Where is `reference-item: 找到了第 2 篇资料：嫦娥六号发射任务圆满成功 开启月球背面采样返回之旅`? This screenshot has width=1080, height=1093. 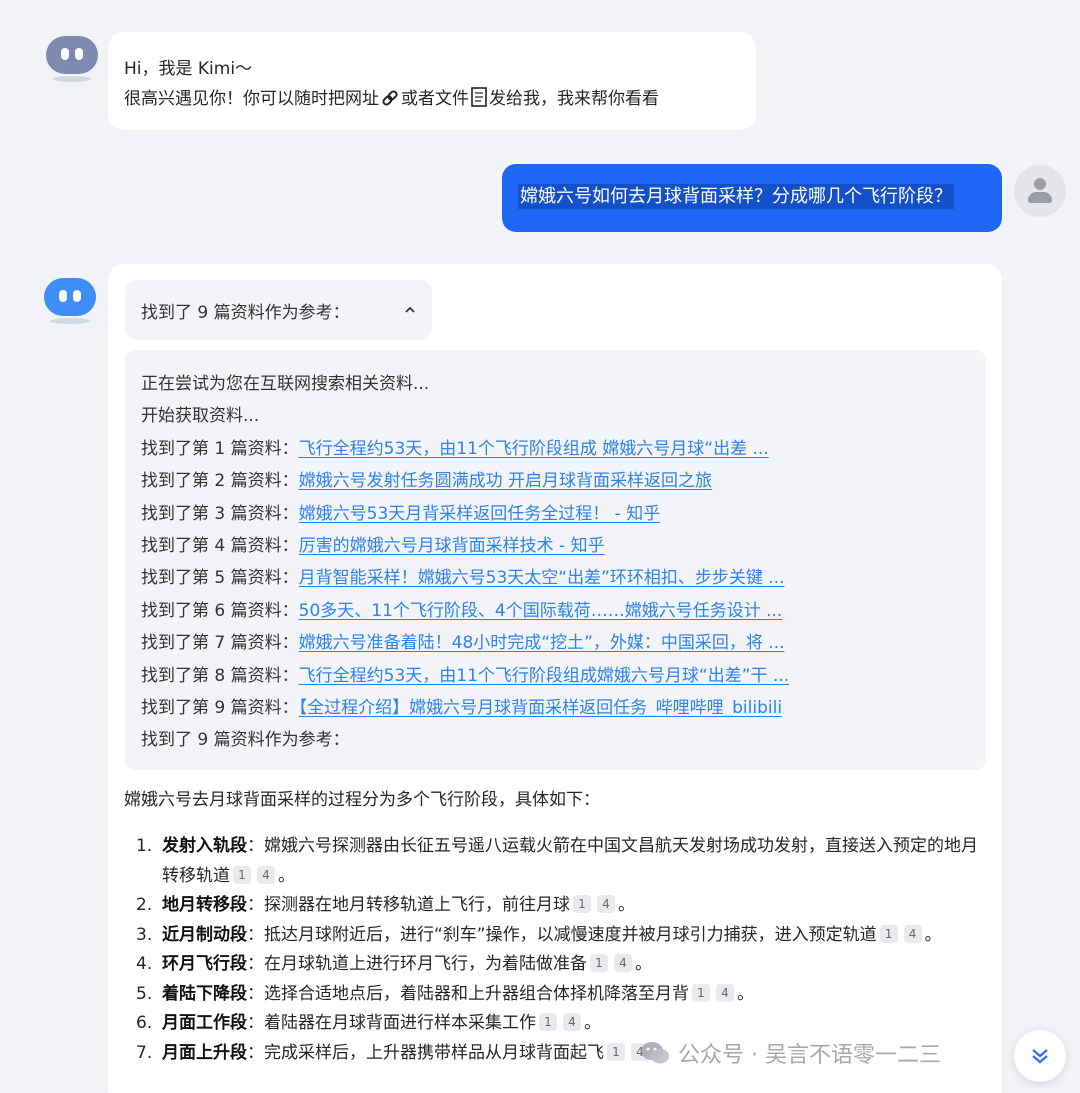
reference-item: 找到了第 2 篇资料：嫦娥六号发射任务圆满成功 开启月球背面采样返回之旅 is located at coordinates (555, 481).